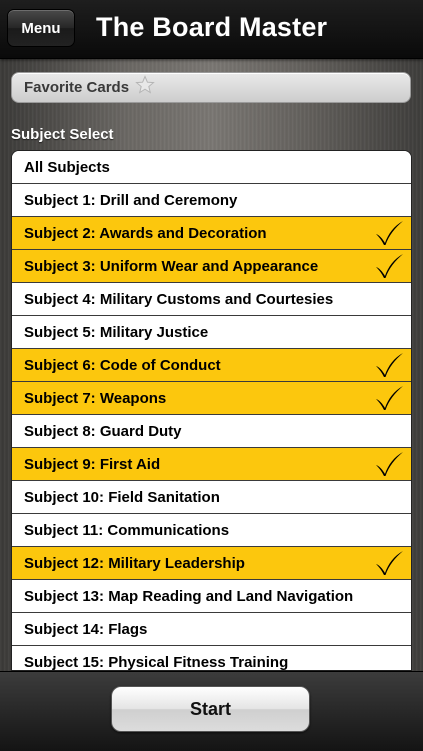 Image resolution: width=423 pixels, height=751 pixels. What do you see at coordinates (212, 27) in the screenshot?
I see `app-title: The Board Master` at bounding box center [212, 27].